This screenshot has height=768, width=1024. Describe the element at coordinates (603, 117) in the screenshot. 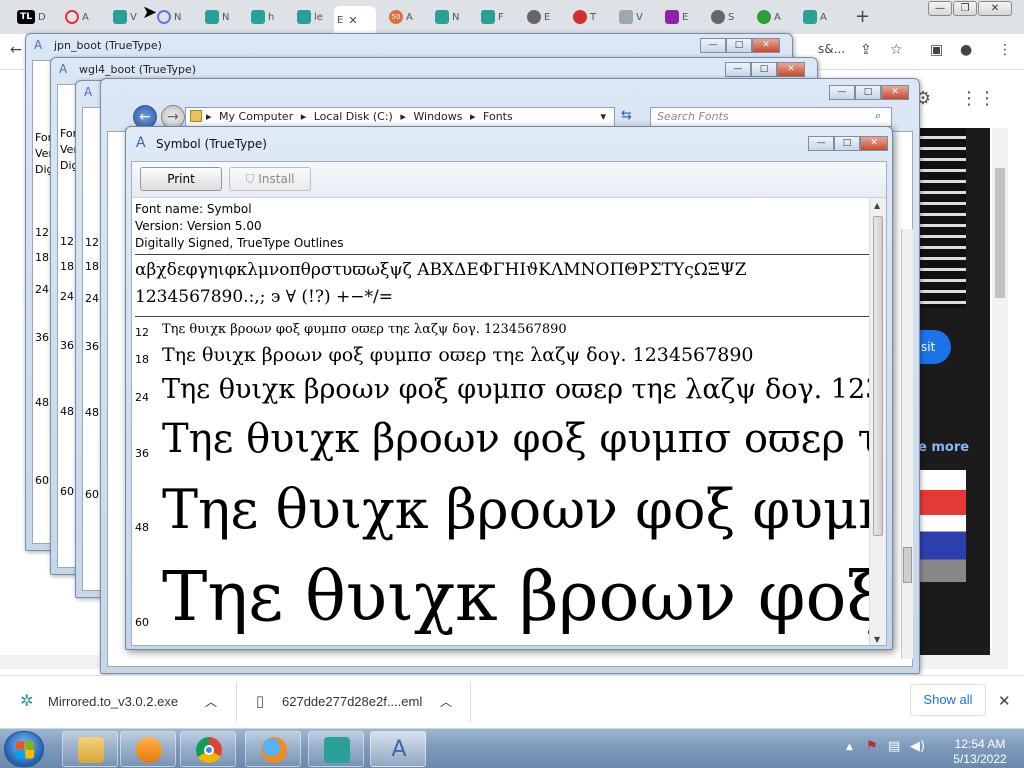

I see `dropdown-arrow-icon: ▾` at that location.